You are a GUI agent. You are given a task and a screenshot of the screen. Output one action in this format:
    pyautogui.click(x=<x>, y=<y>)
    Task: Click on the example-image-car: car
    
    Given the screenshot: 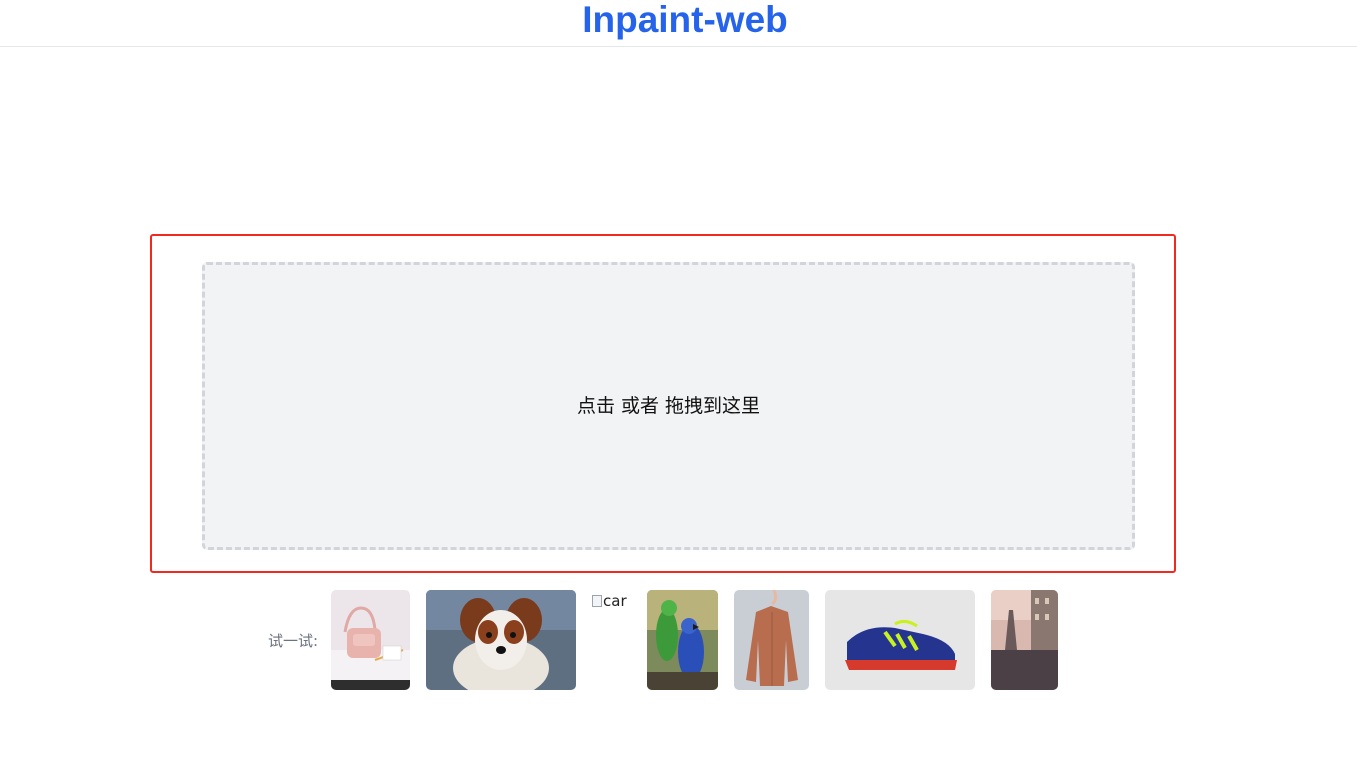 What is the action you would take?
    pyautogui.click(x=612, y=602)
    